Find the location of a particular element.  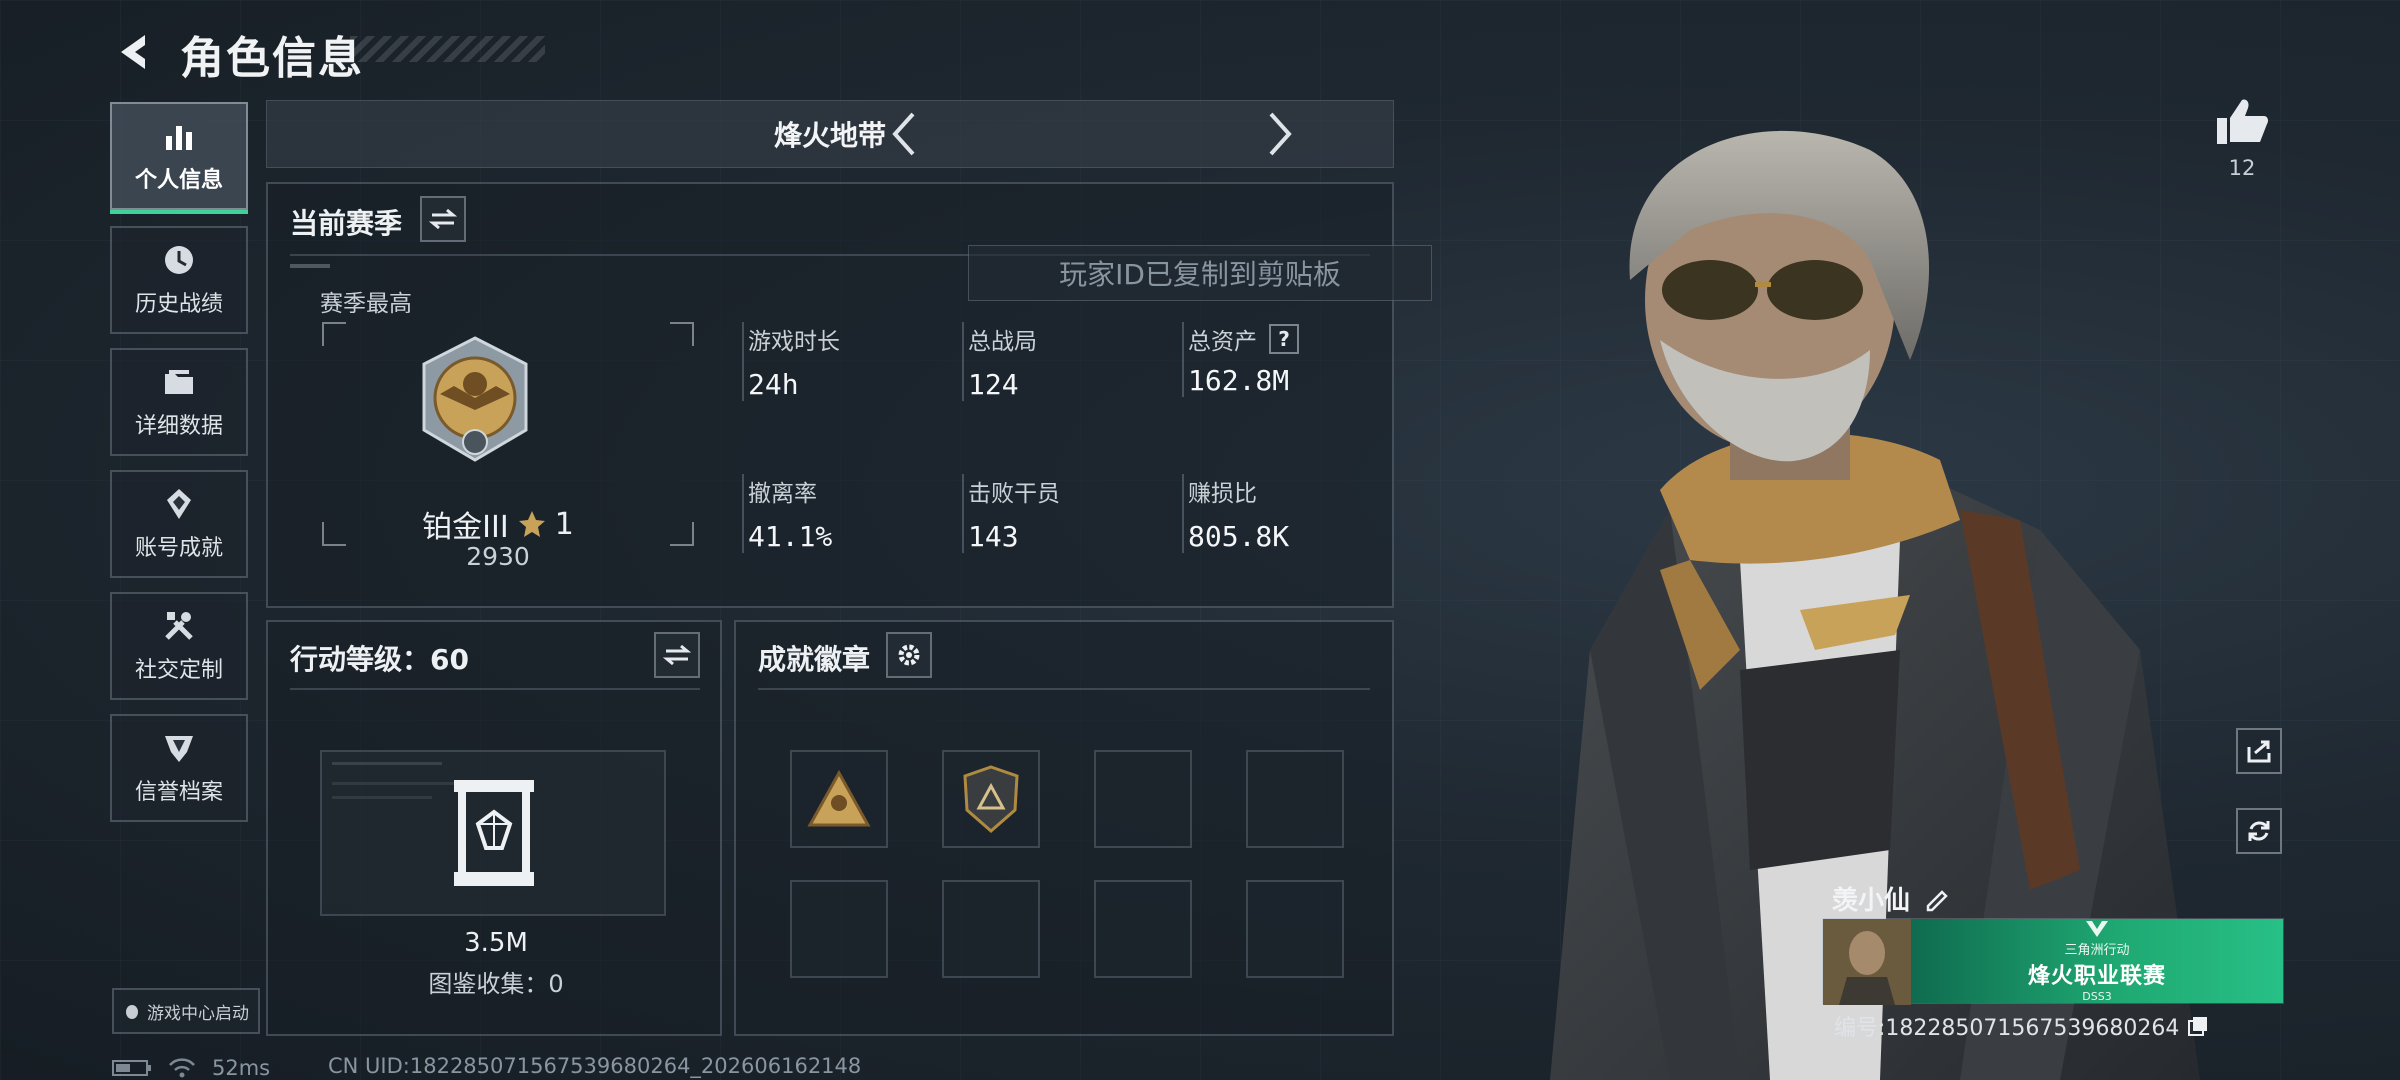

like-count: 12 is located at coordinates (2242, 168).